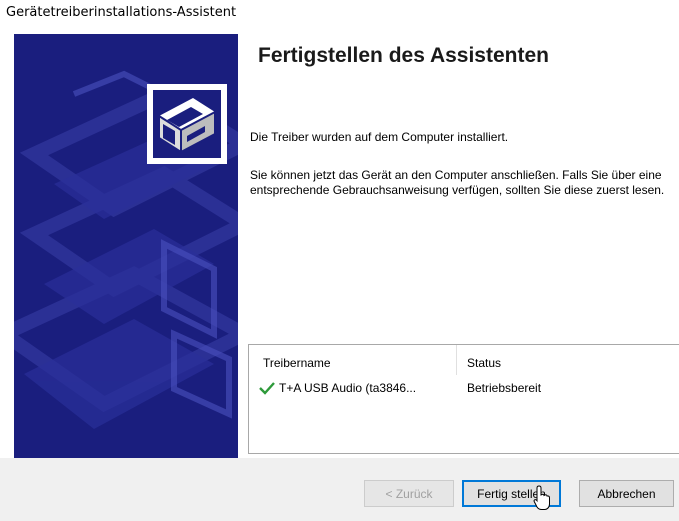  What do you see at coordinates (626, 493) in the screenshot?
I see `cancel-button: Abbrechen` at bounding box center [626, 493].